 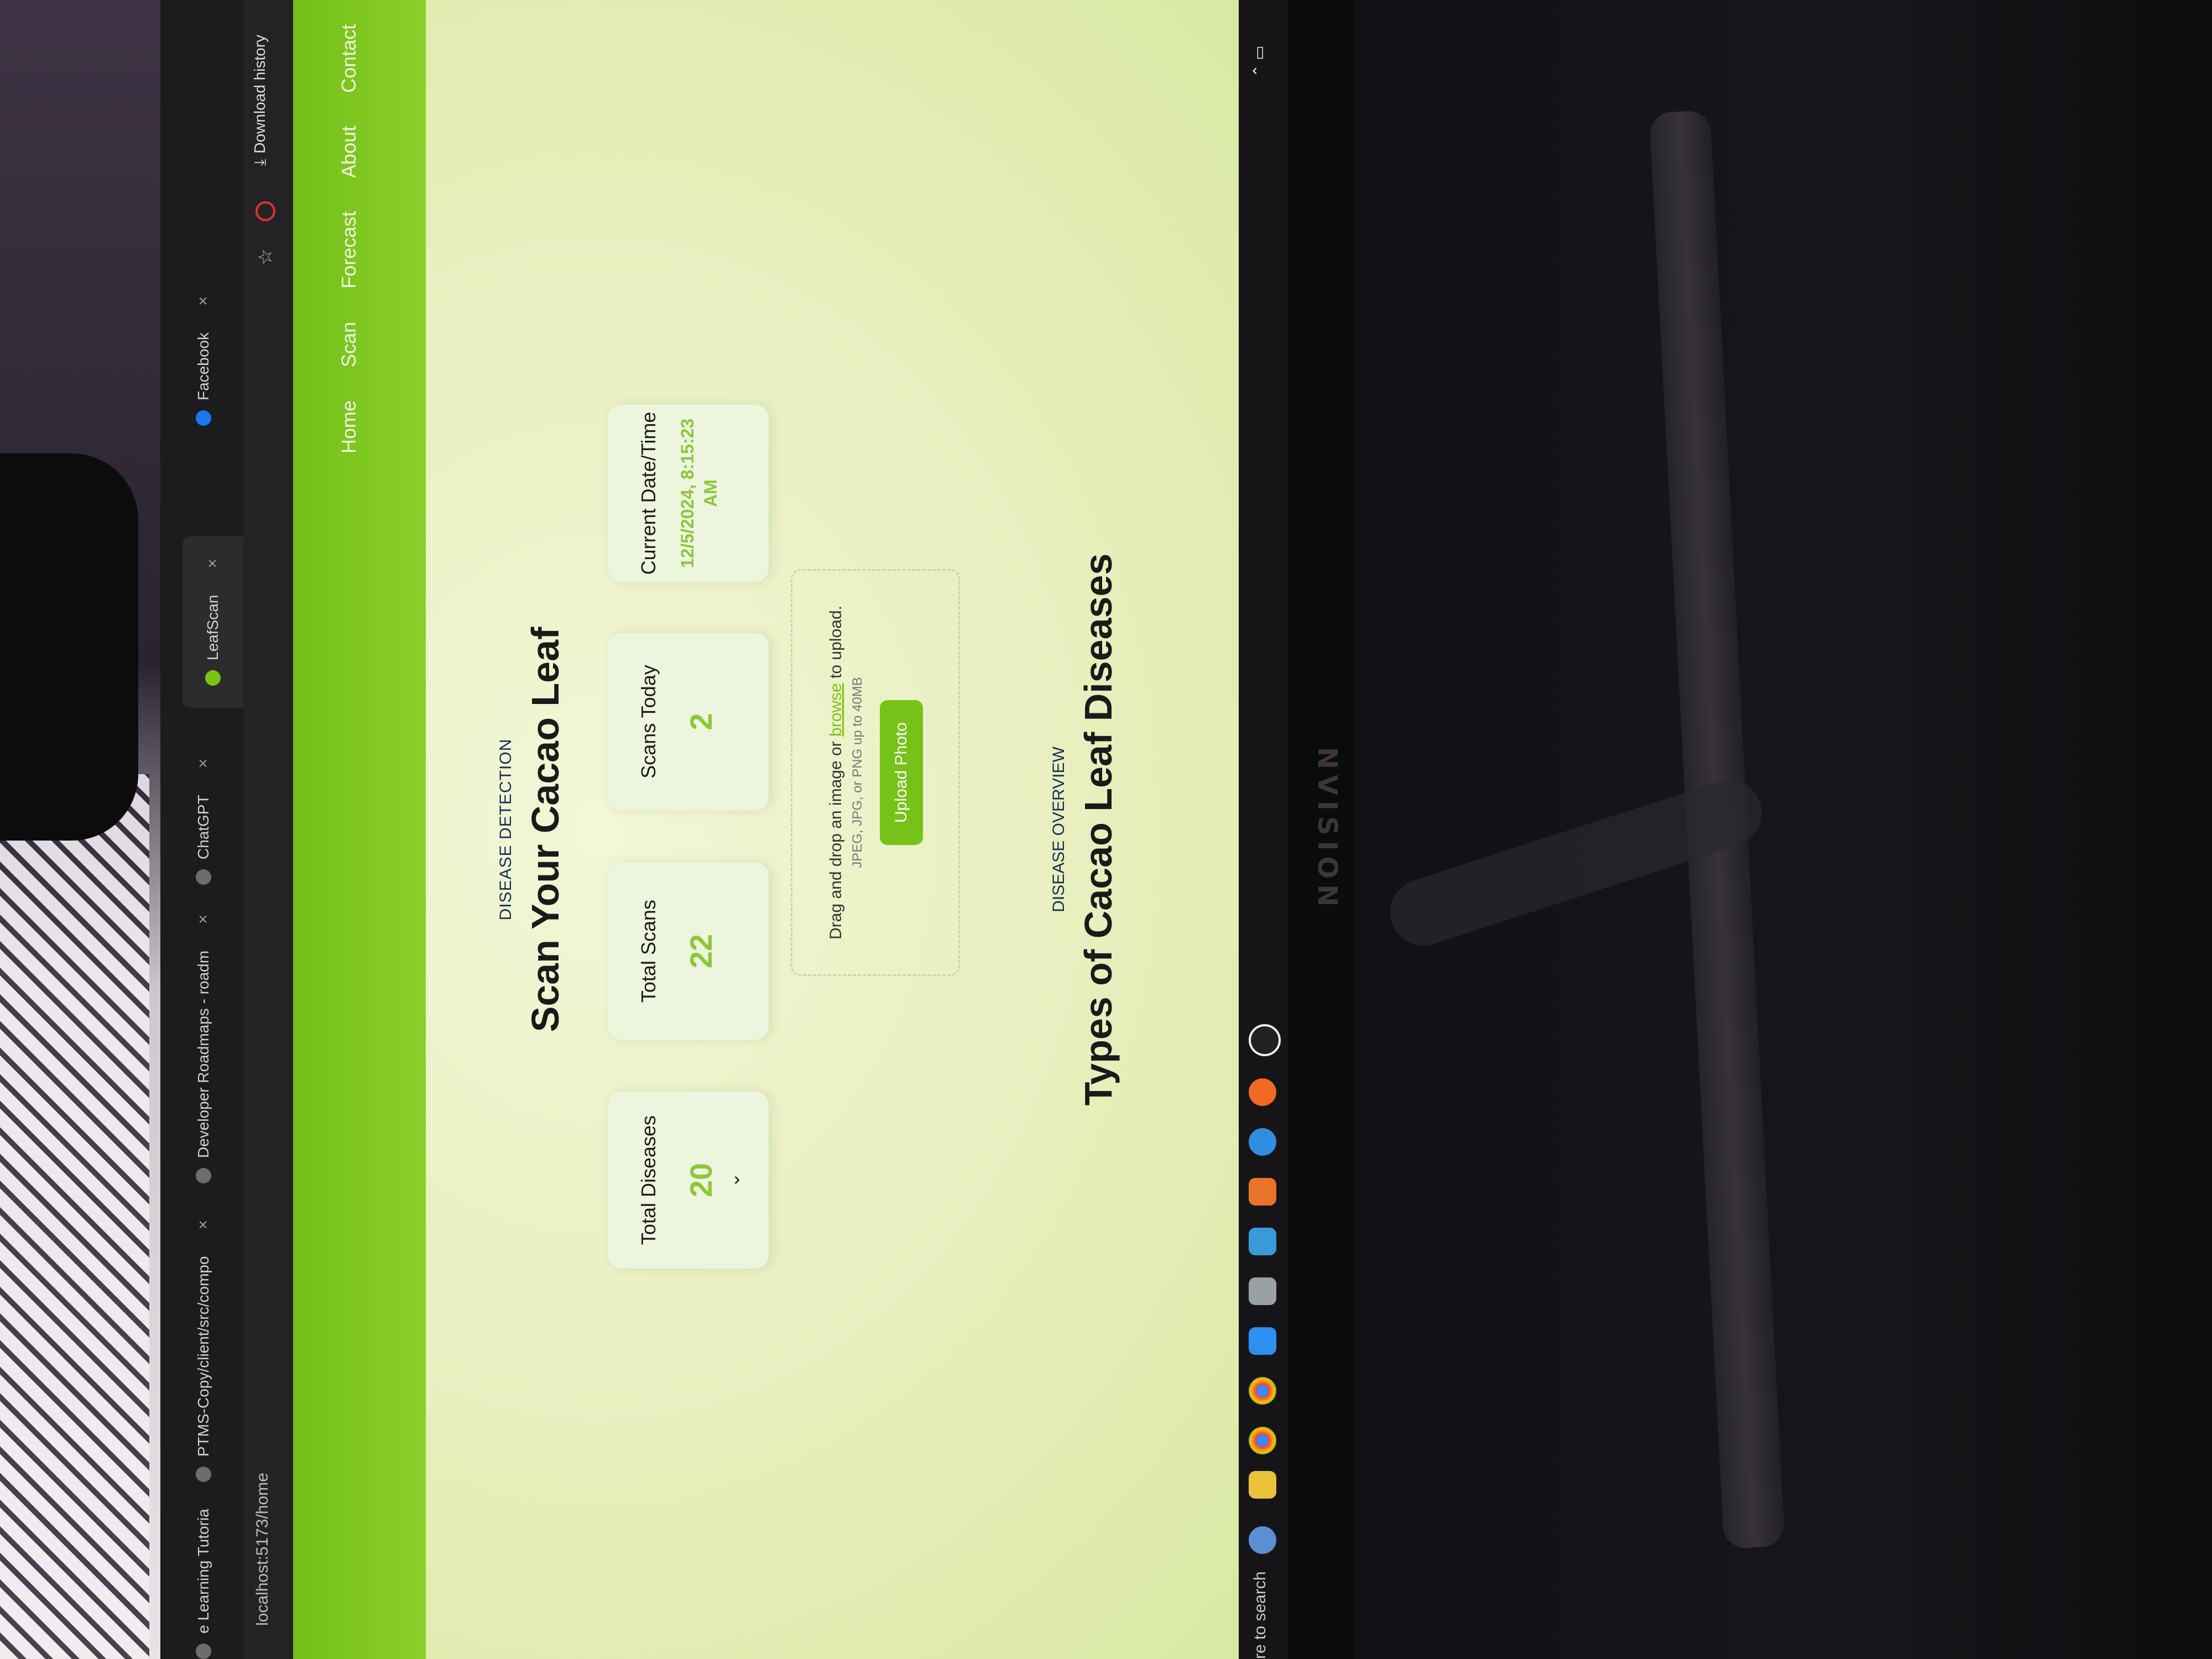 I want to click on dropzone-text-after: to upload., so click(x=836, y=645).